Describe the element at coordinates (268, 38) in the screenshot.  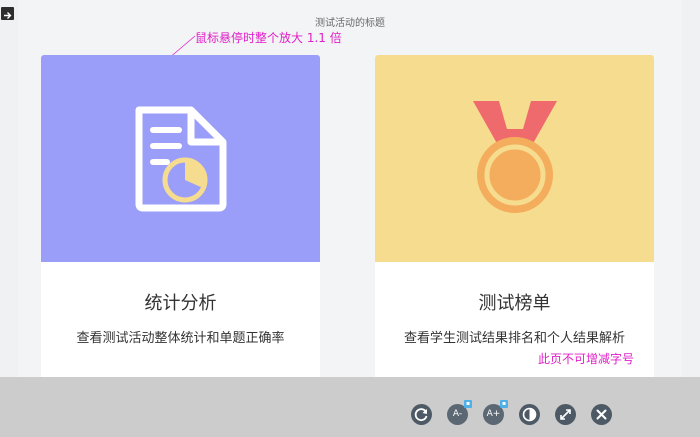
I see `hover-annotation: 鼠标悬停时整个放大 1.1 倍` at that location.